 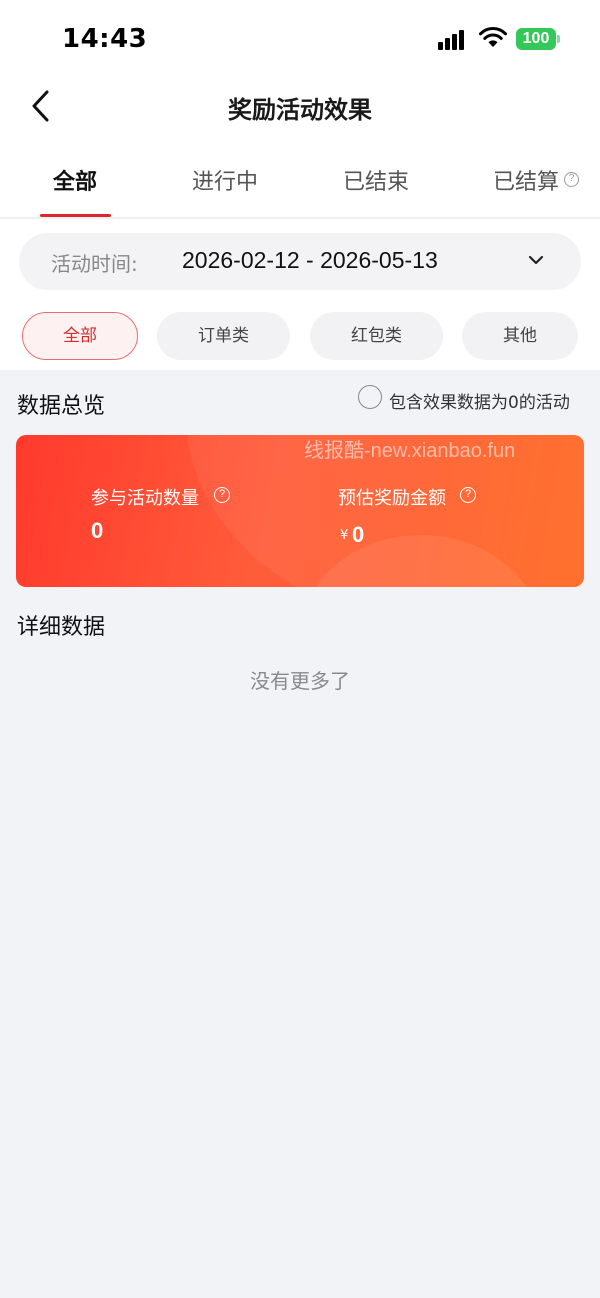 What do you see at coordinates (222, 495) in the screenshot?
I see `activity-count-help-icon: ?` at bounding box center [222, 495].